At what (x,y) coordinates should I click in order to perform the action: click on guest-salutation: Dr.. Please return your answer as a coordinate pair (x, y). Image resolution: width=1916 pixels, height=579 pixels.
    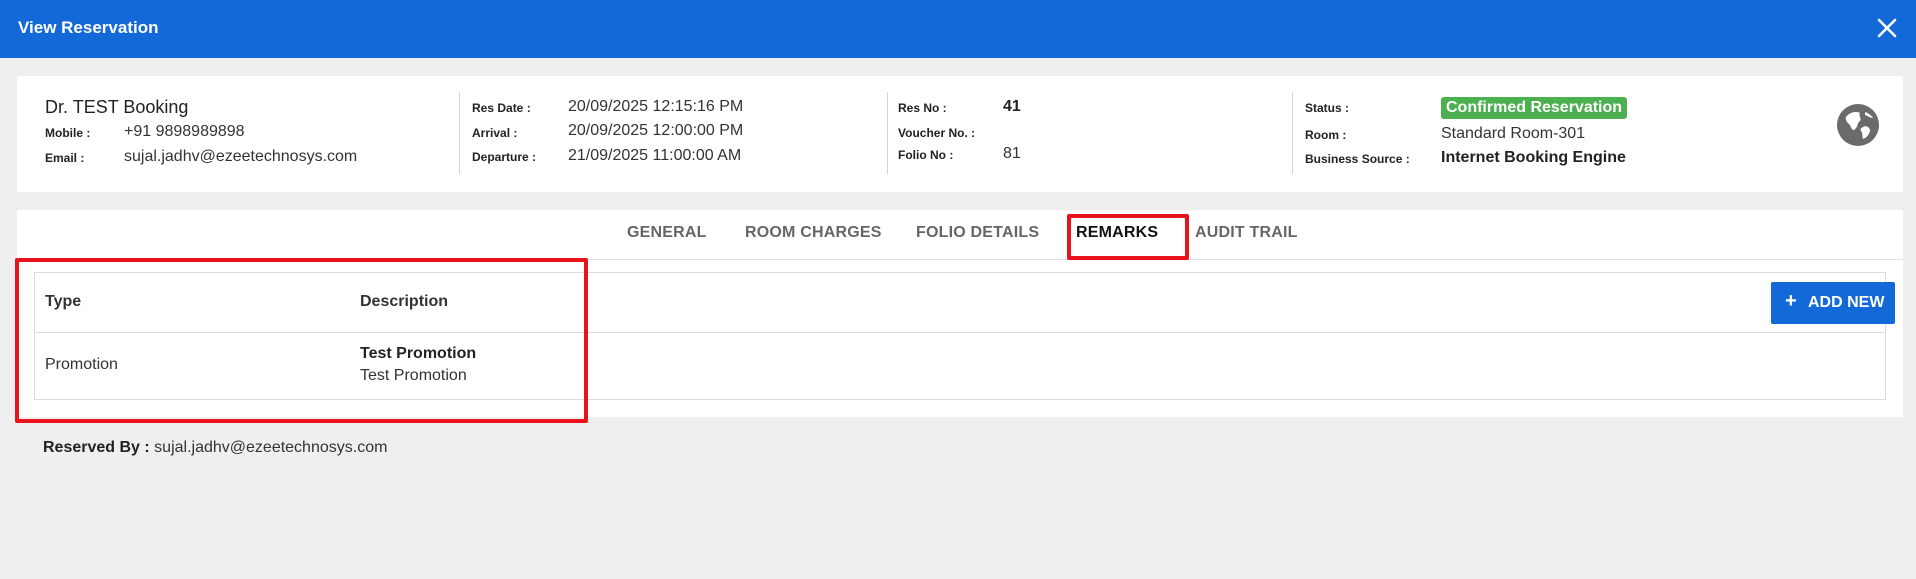
    Looking at the image, I should click on (57, 107).